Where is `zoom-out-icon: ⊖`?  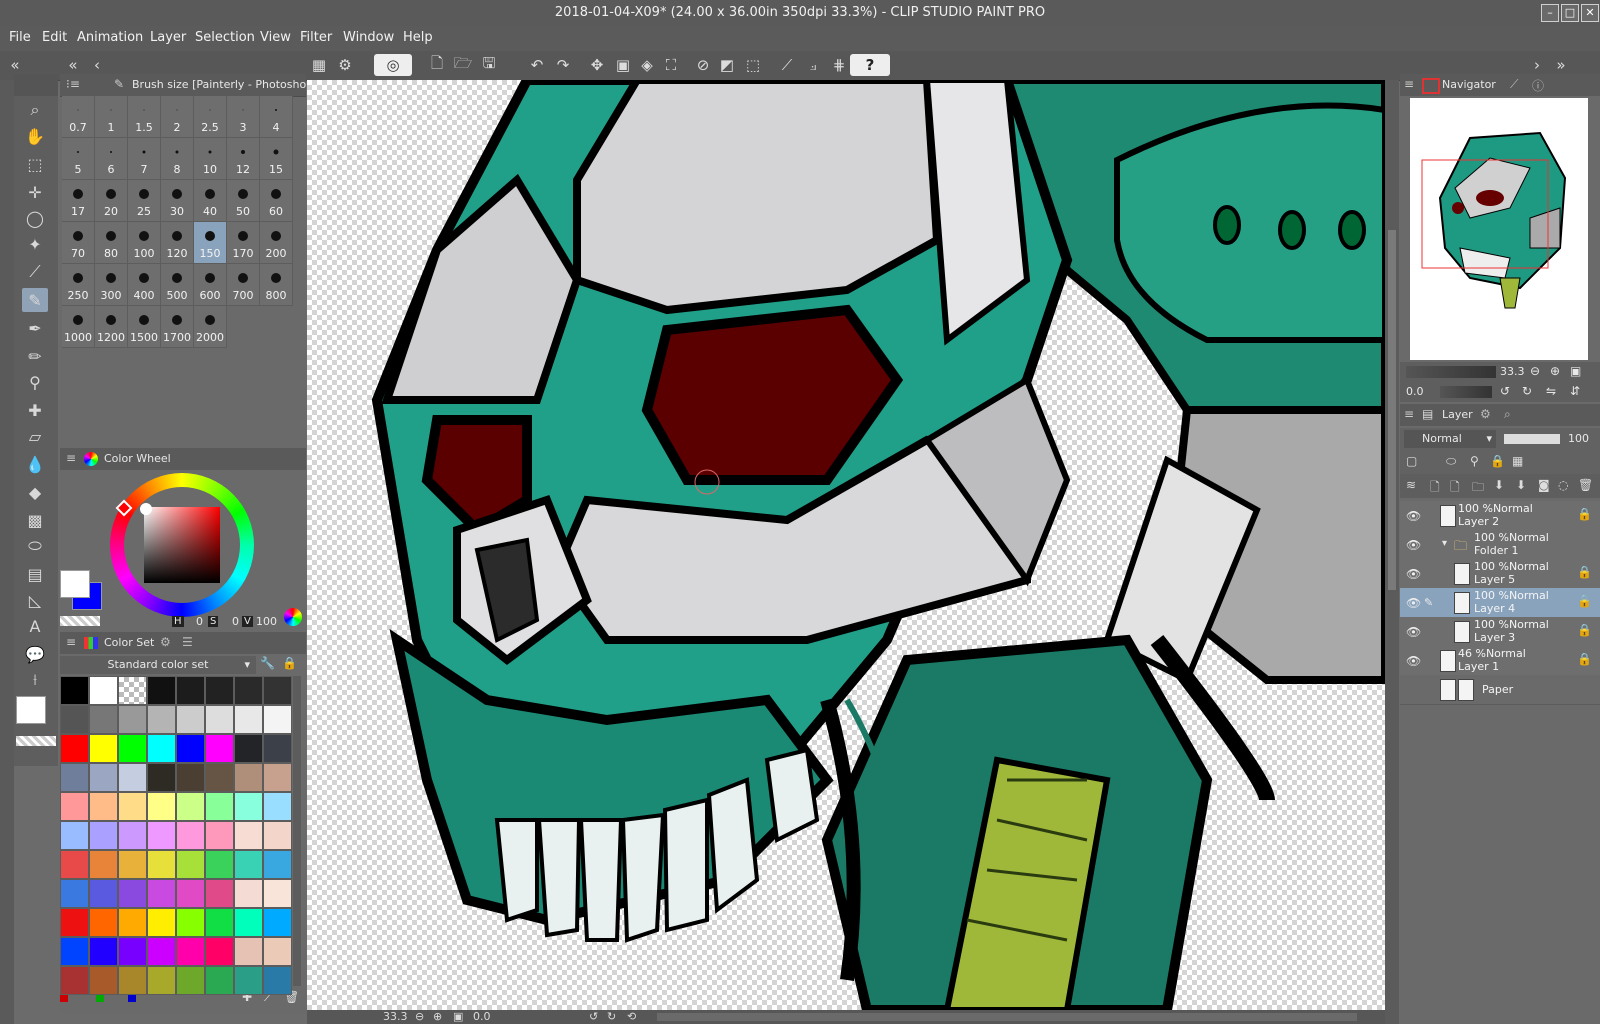
zoom-out-icon: ⊖ is located at coordinates (419, 1016).